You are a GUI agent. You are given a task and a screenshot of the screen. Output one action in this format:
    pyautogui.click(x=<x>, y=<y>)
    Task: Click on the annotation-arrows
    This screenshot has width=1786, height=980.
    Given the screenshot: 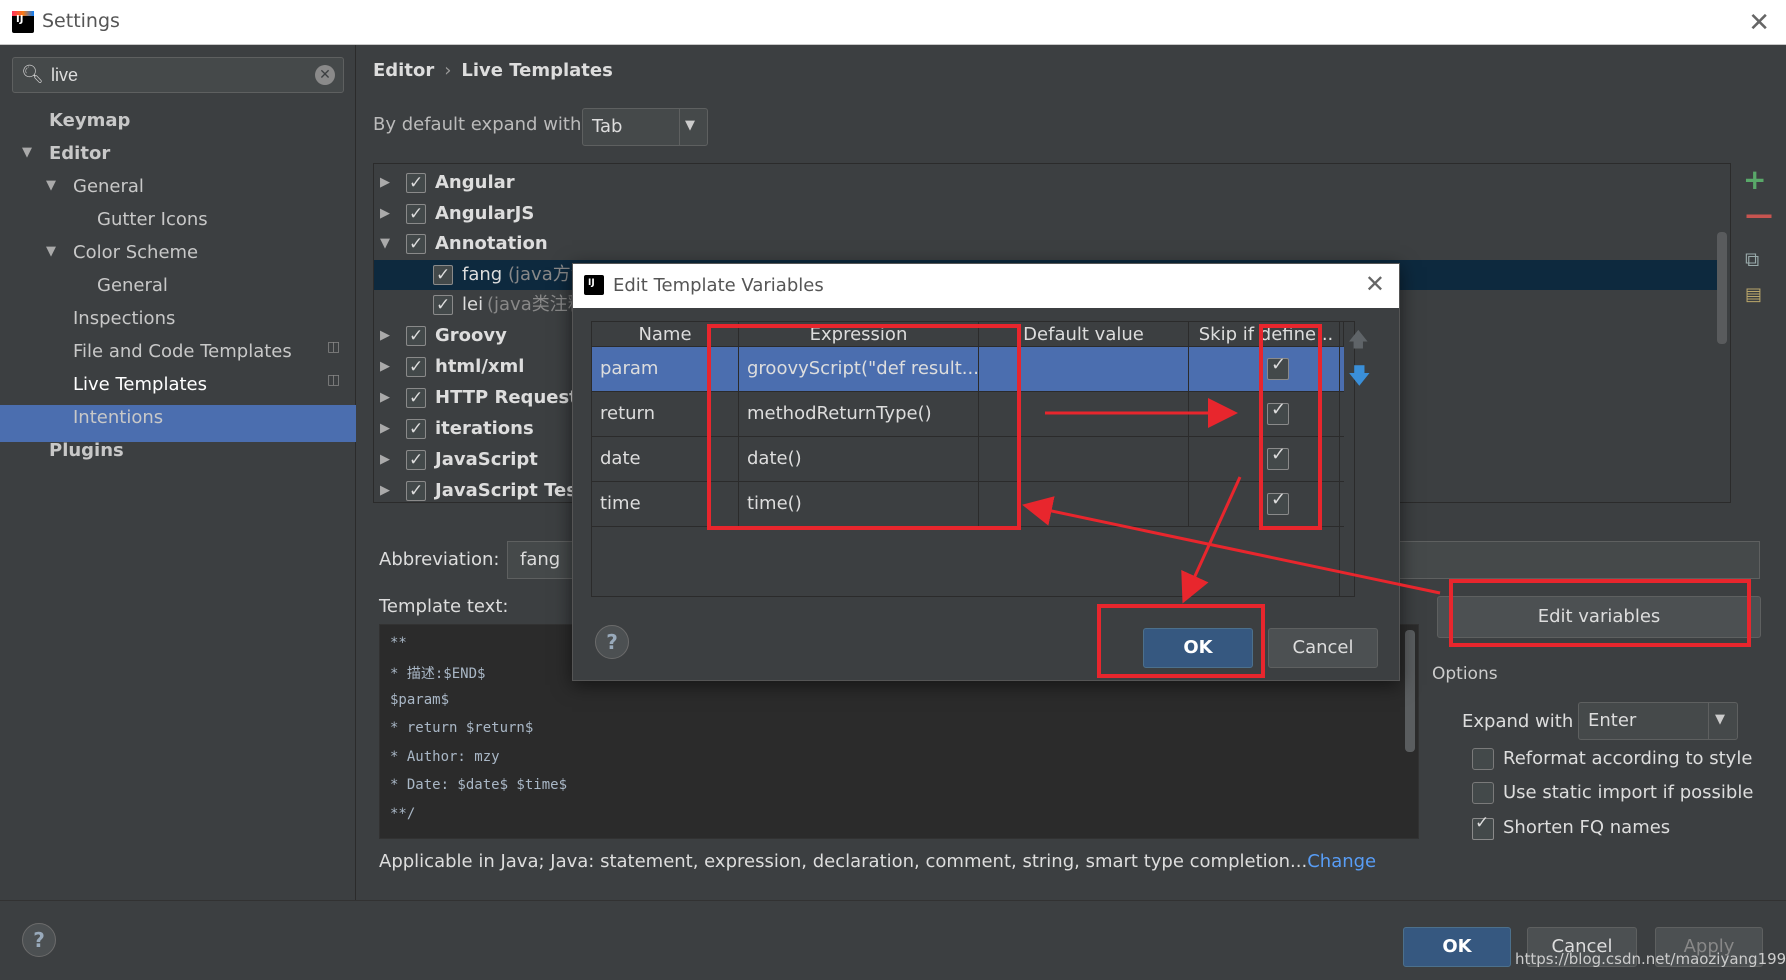 What is the action you would take?
    pyautogui.click(x=1231, y=501)
    